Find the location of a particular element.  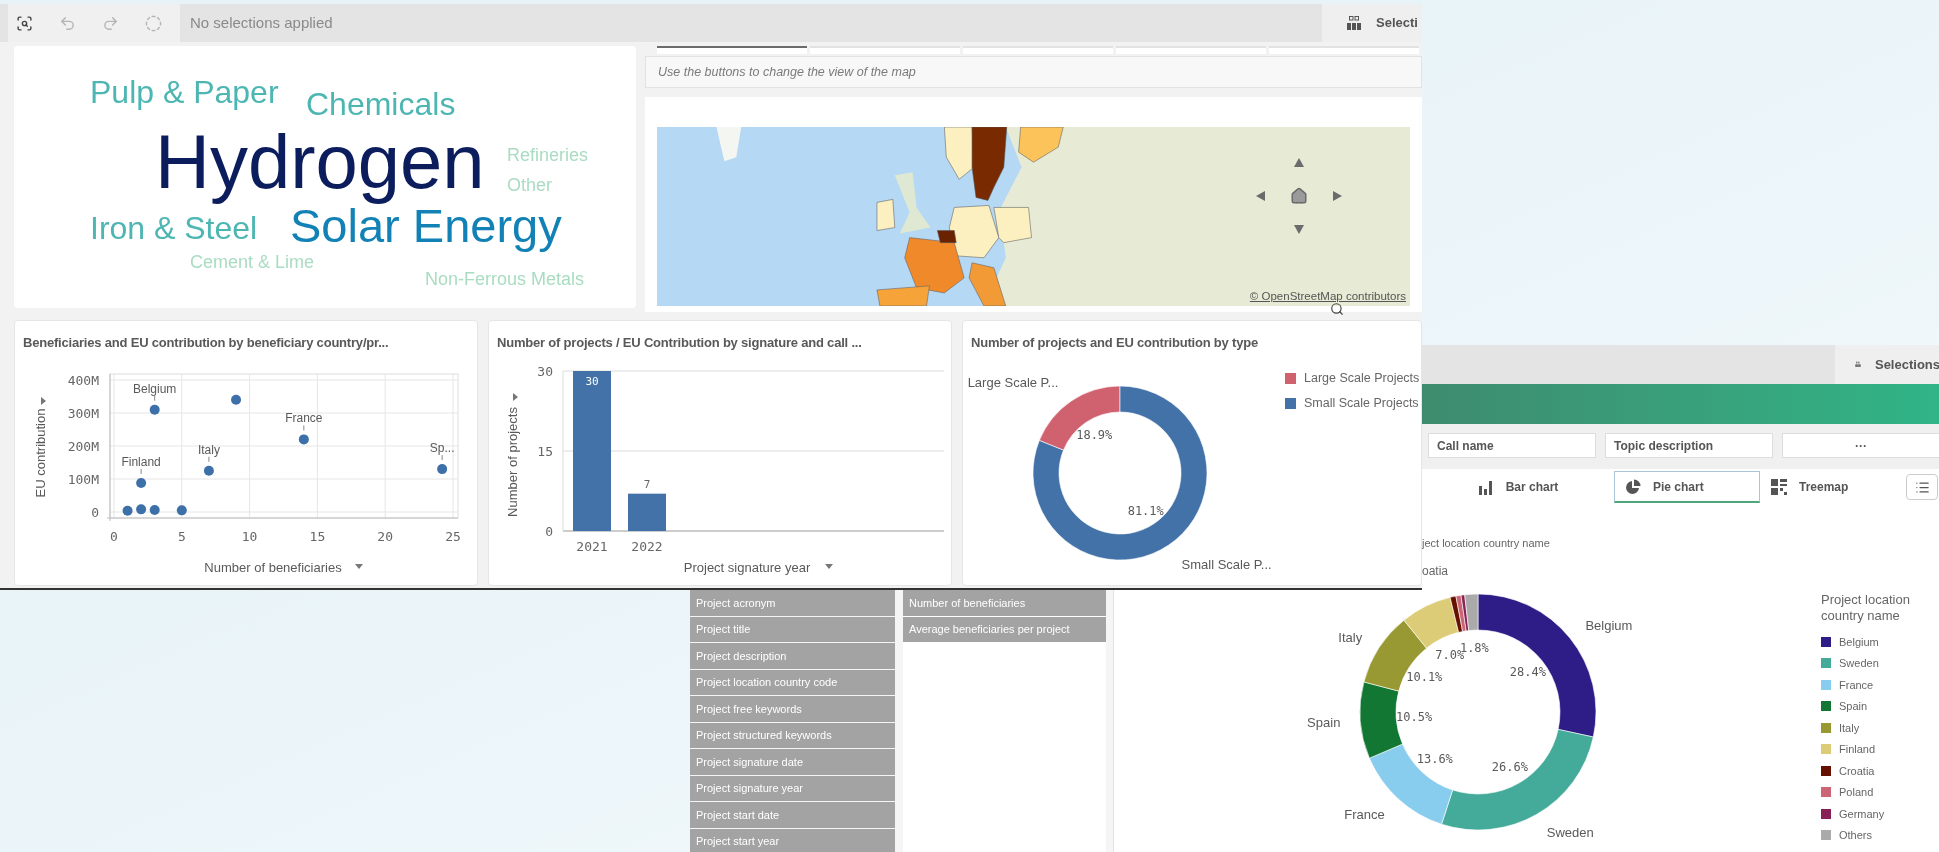

legend-label: Finland is located at coordinates (1857, 749).